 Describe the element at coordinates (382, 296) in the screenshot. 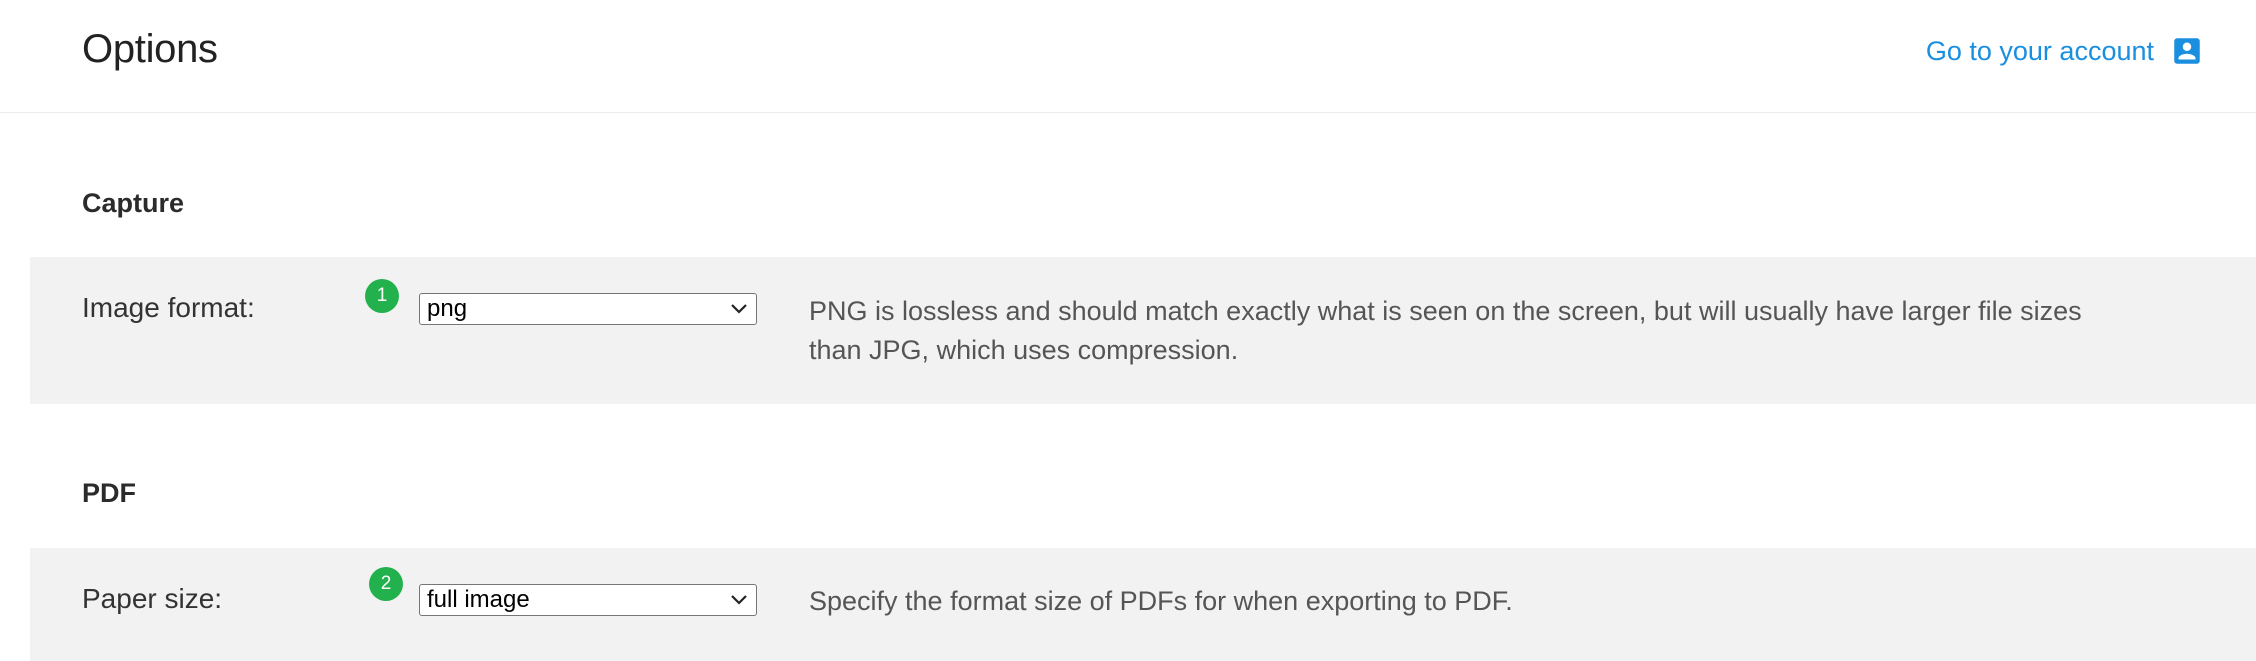

I see `step-badge: 1` at that location.